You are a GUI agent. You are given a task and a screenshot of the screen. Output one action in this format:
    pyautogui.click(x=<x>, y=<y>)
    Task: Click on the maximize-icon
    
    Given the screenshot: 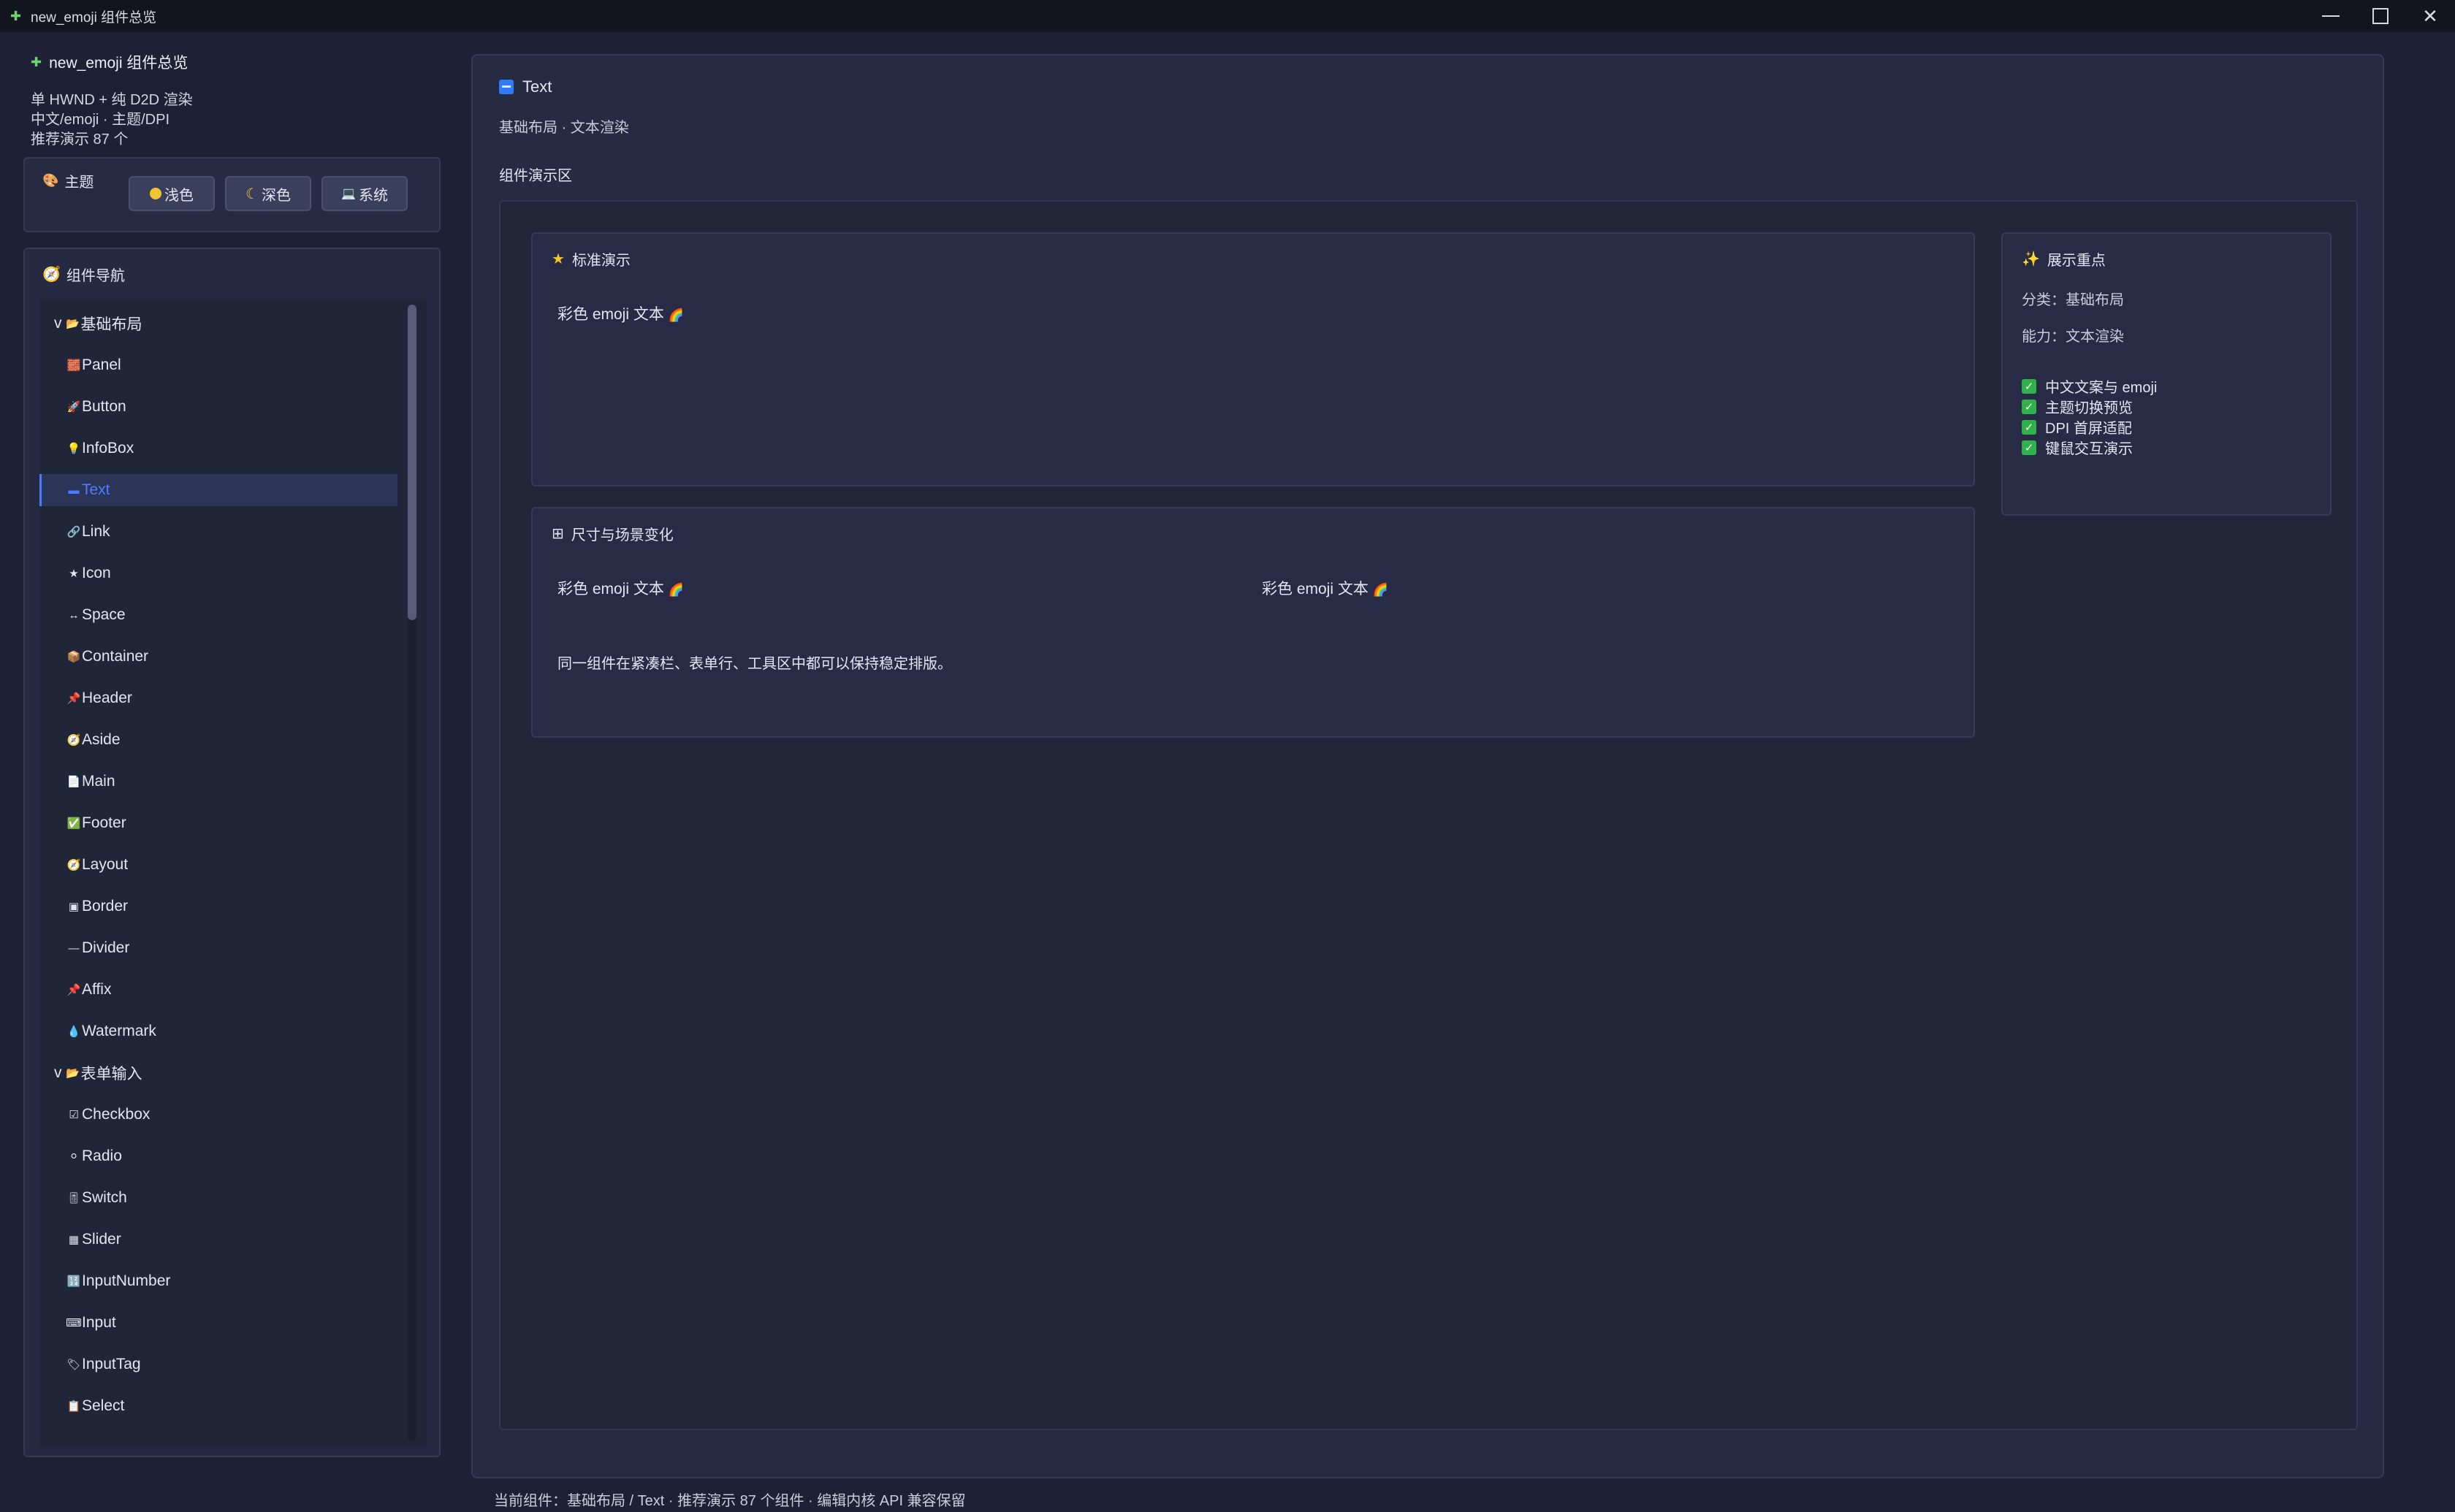 What is the action you would take?
    pyautogui.click(x=2380, y=16)
    